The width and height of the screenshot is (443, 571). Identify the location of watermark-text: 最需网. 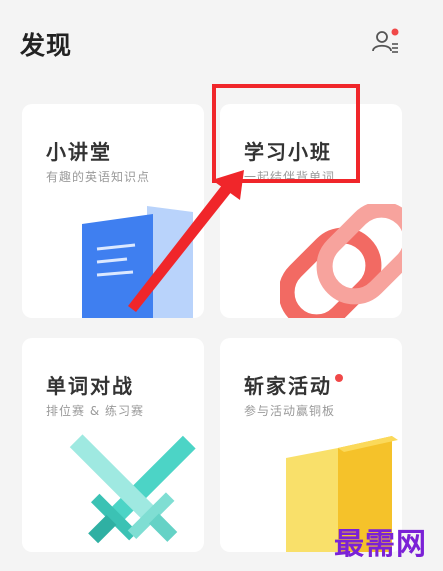
(380, 544).